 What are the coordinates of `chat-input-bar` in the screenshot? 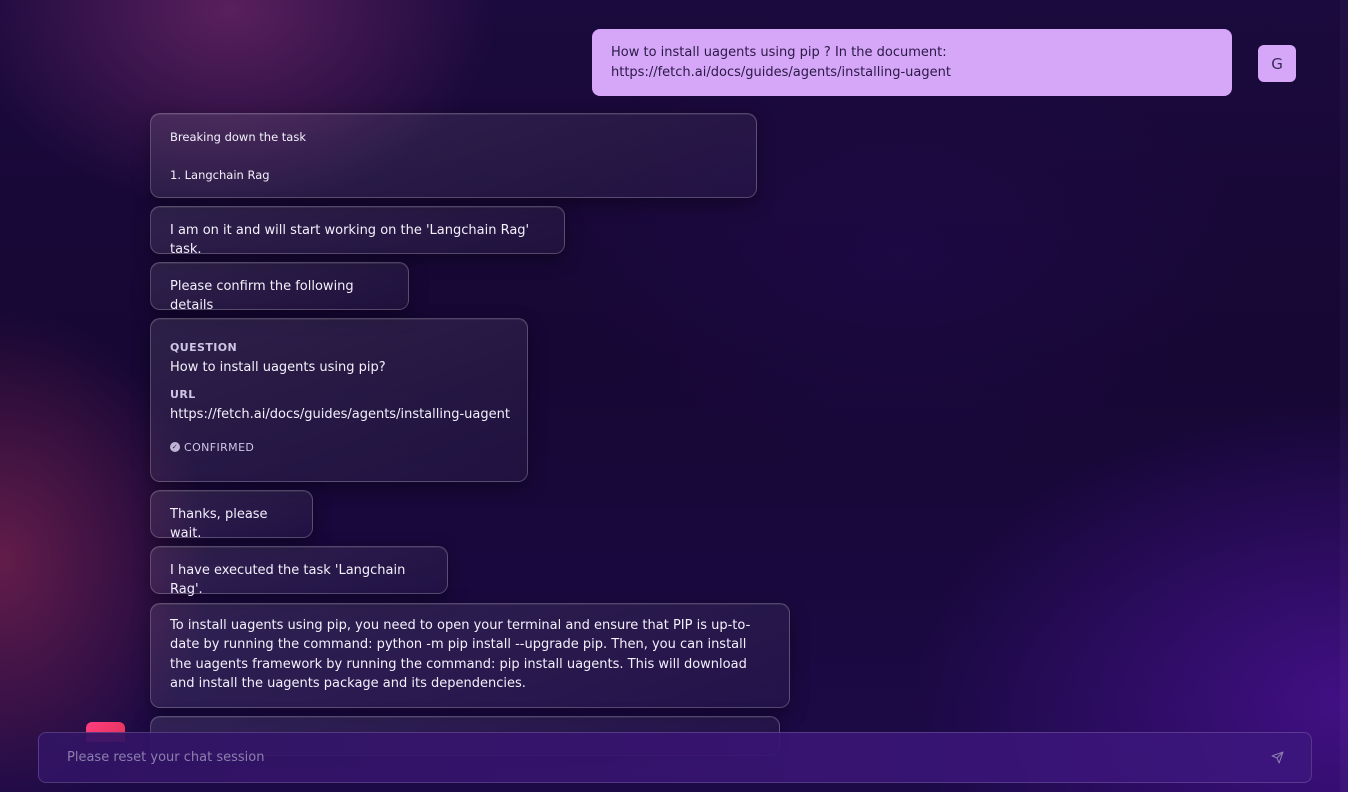 It's located at (675, 757).